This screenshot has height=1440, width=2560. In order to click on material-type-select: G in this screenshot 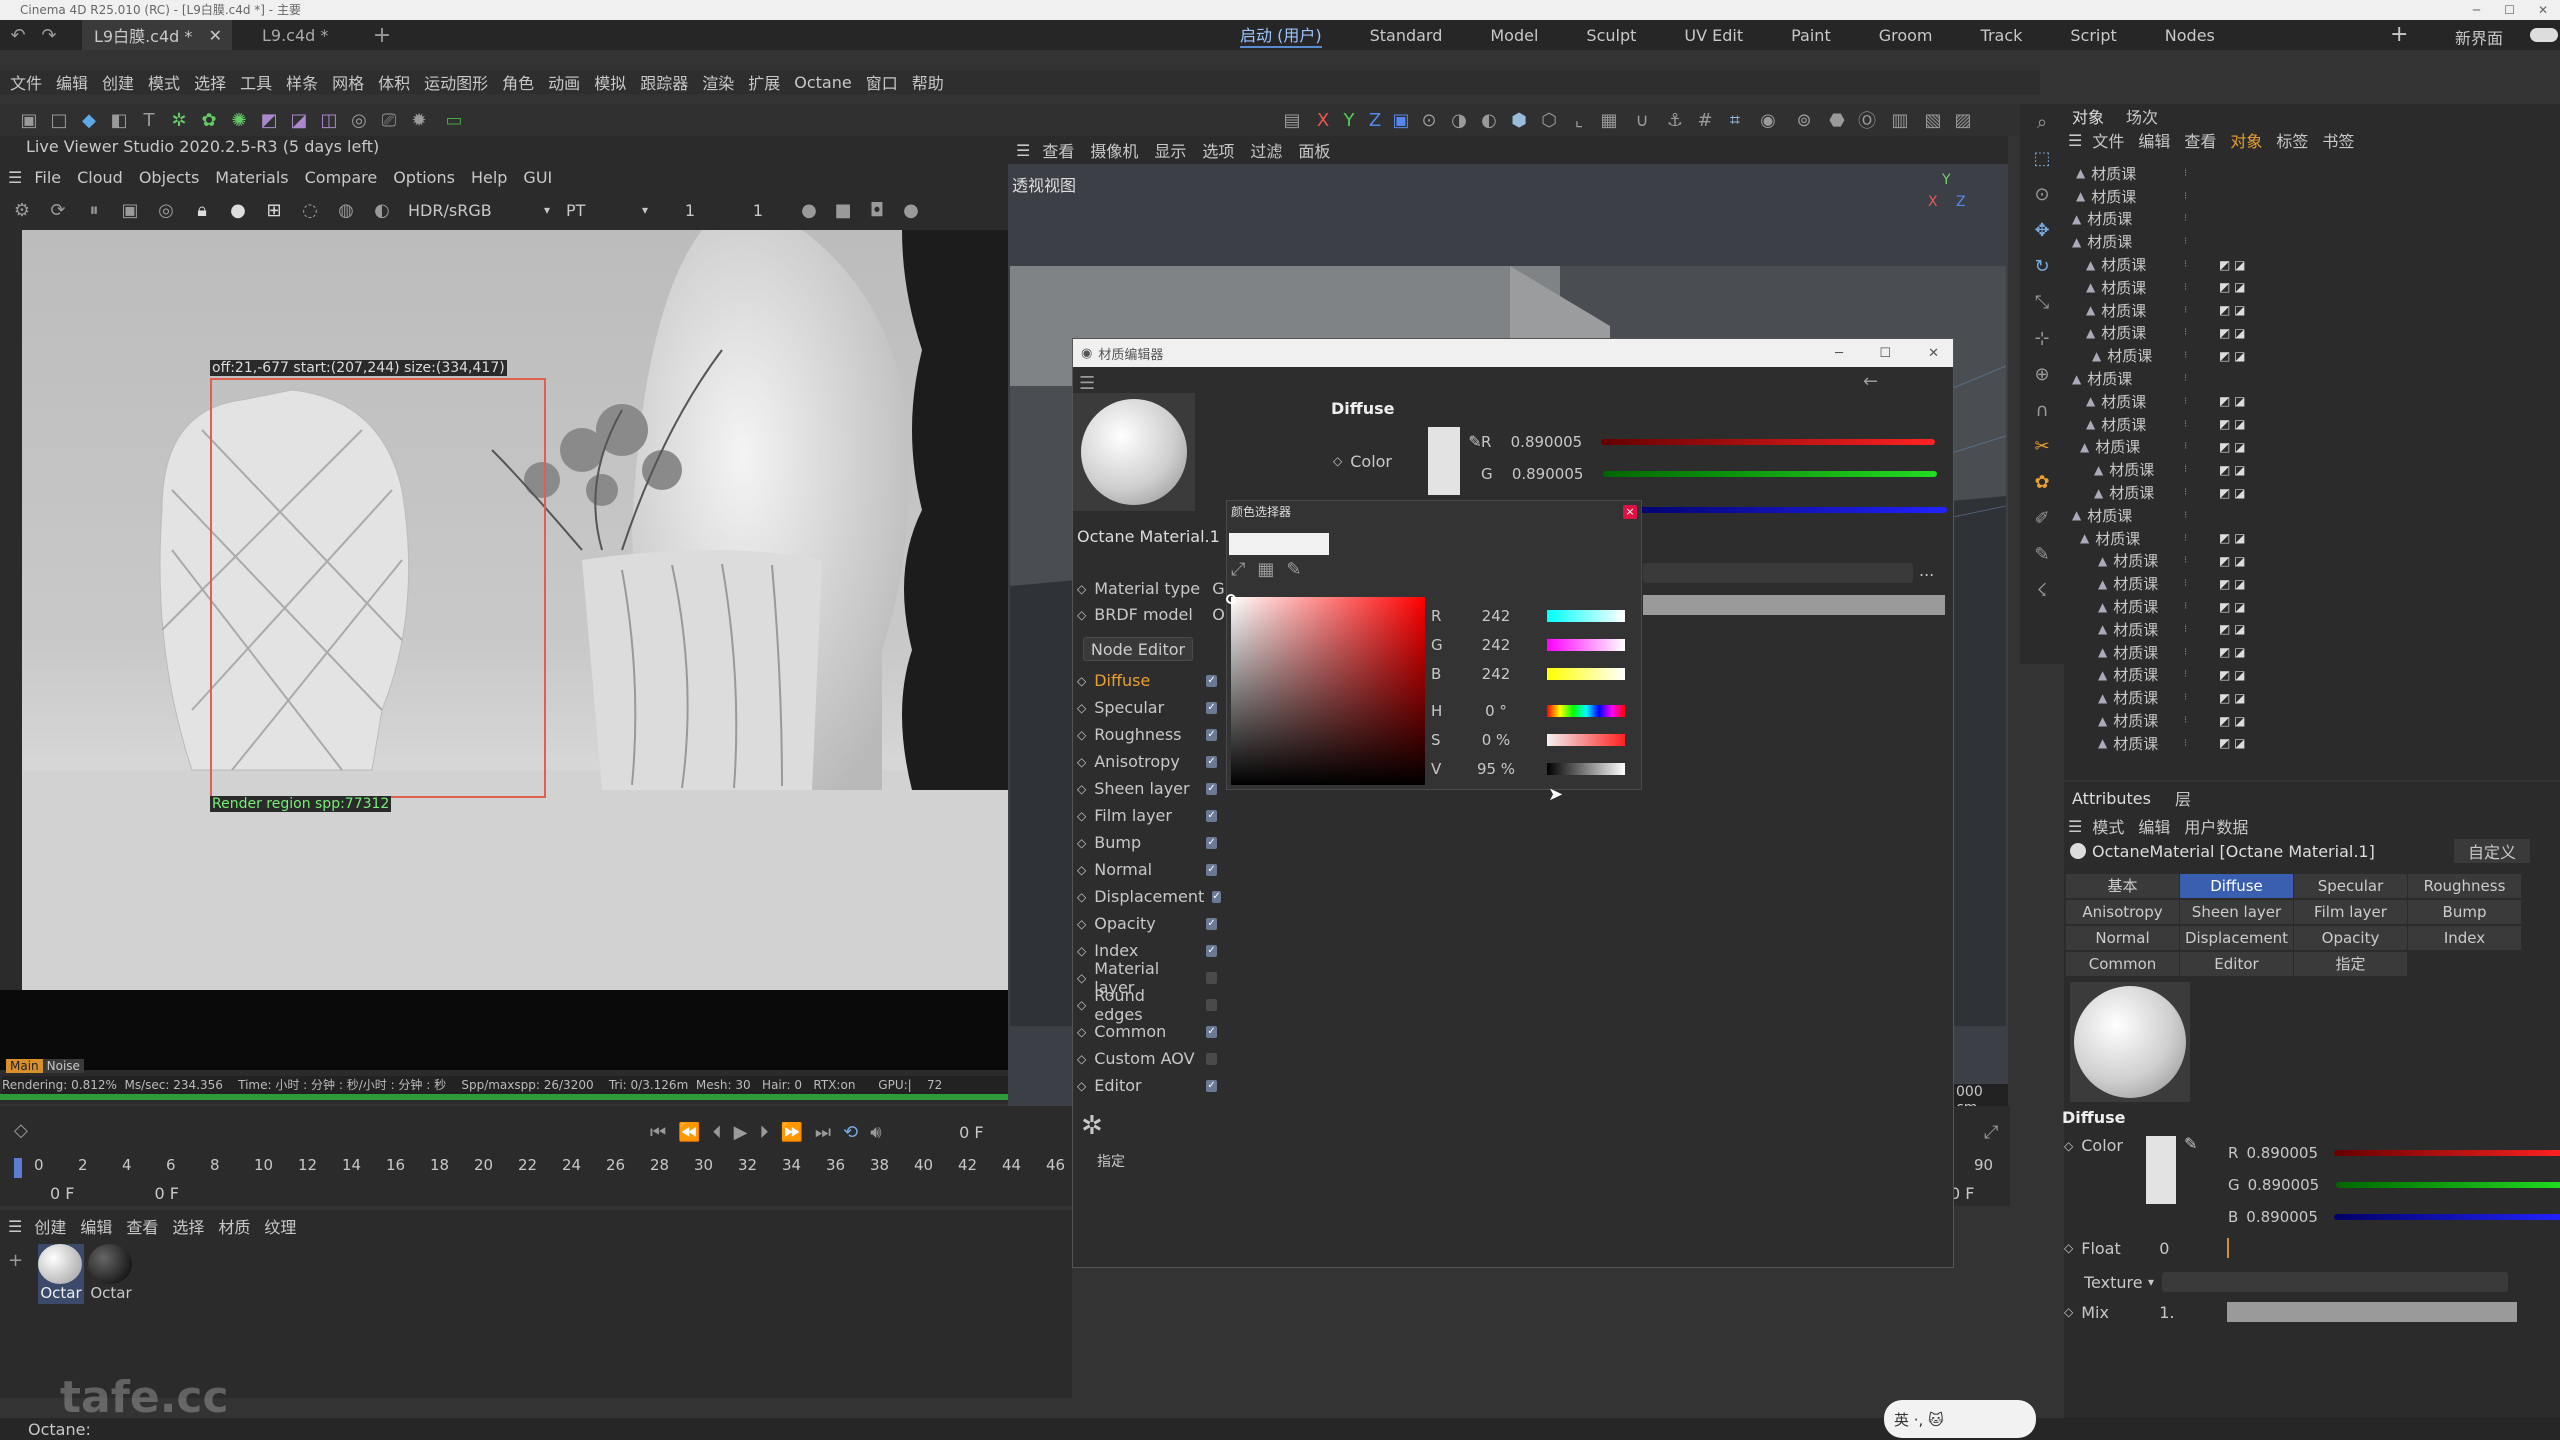, I will do `click(1218, 588)`.